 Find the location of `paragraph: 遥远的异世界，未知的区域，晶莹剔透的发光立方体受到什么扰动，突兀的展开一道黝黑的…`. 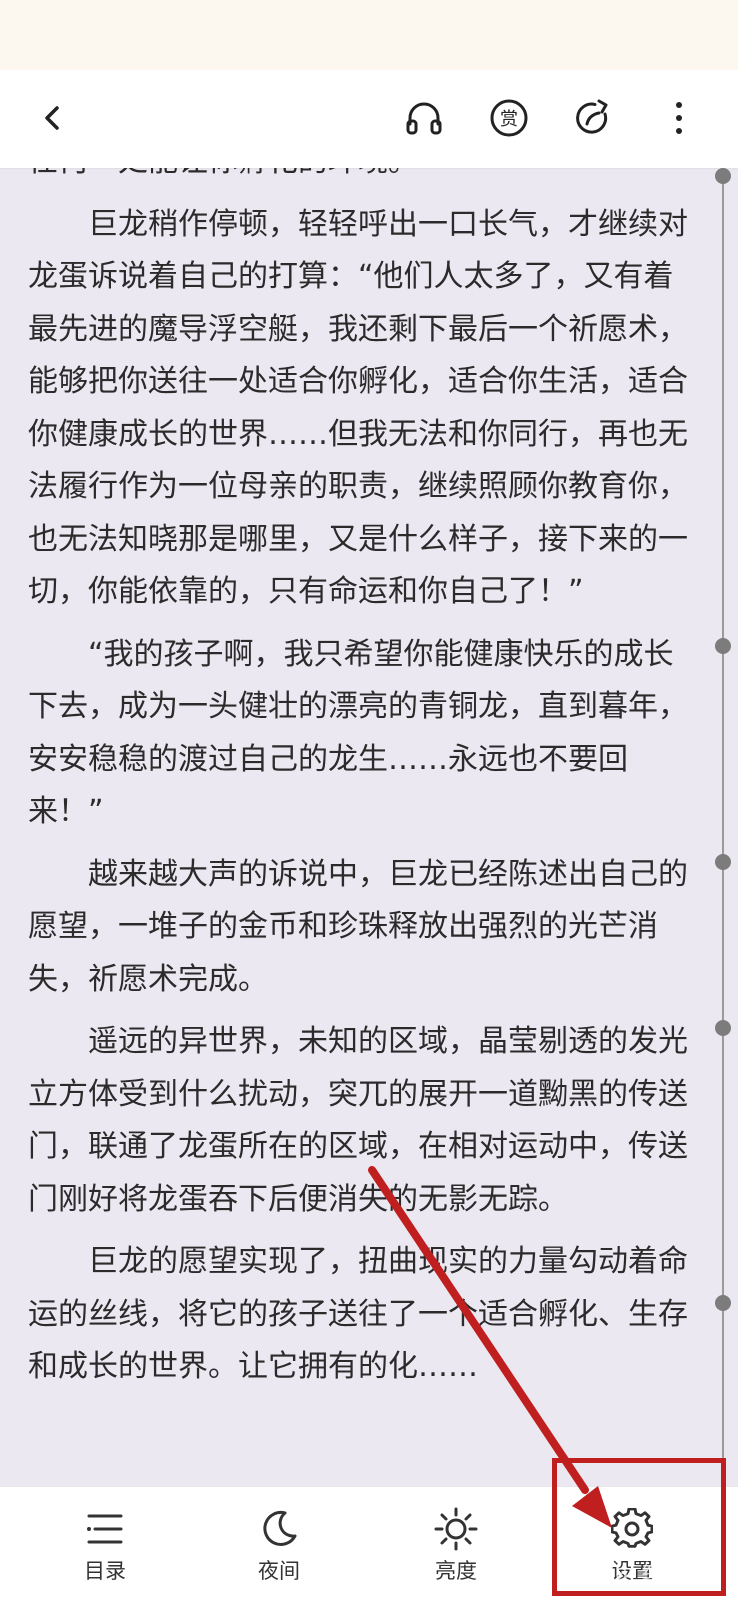

paragraph: 遥远的异世界，未知的区域，晶莹剔透的发光立方体受到什么扰动，突兀的展开一道黝黑的… is located at coordinates (358, 1120).